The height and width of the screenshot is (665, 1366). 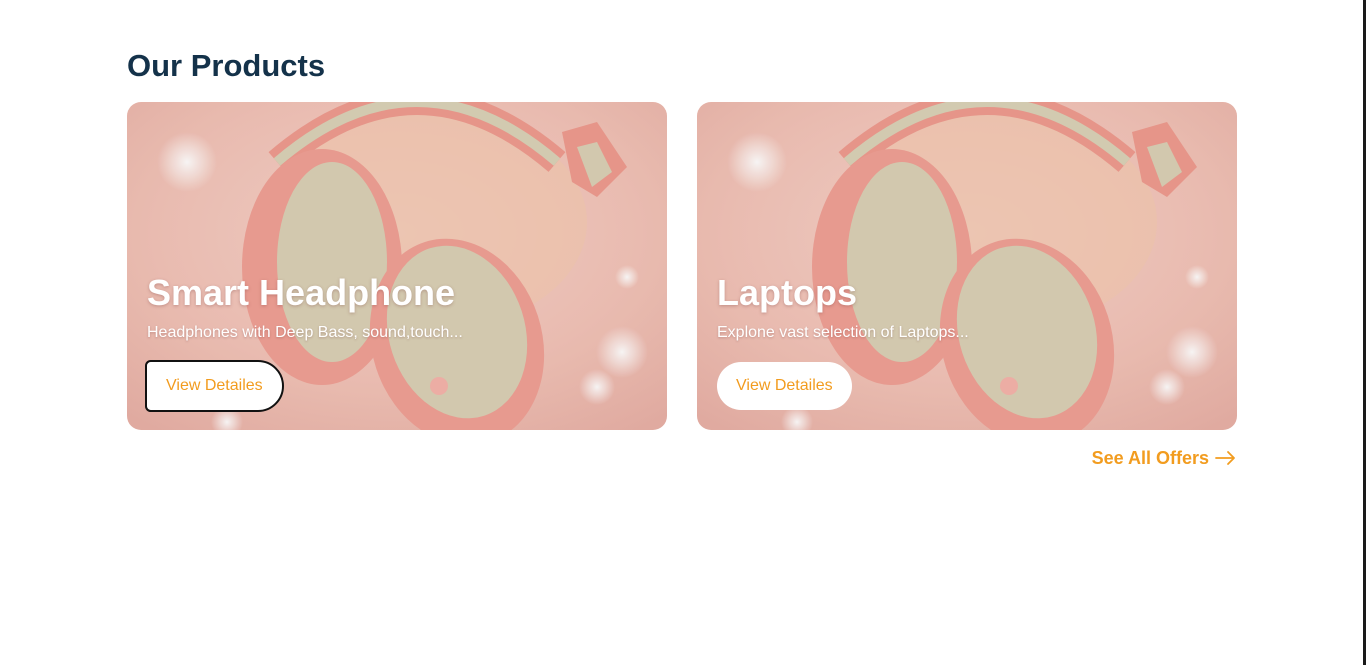 What do you see at coordinates (226, 65) in the screenshot?
I see `section-title: Our Products` at bounding box center [226, 65].